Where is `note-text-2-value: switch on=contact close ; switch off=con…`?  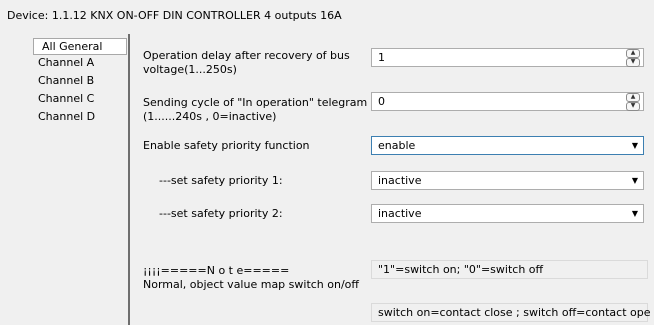
note-text-2-value: switch on=contact close ; switch off=con… is located at coordinates (514, 312).